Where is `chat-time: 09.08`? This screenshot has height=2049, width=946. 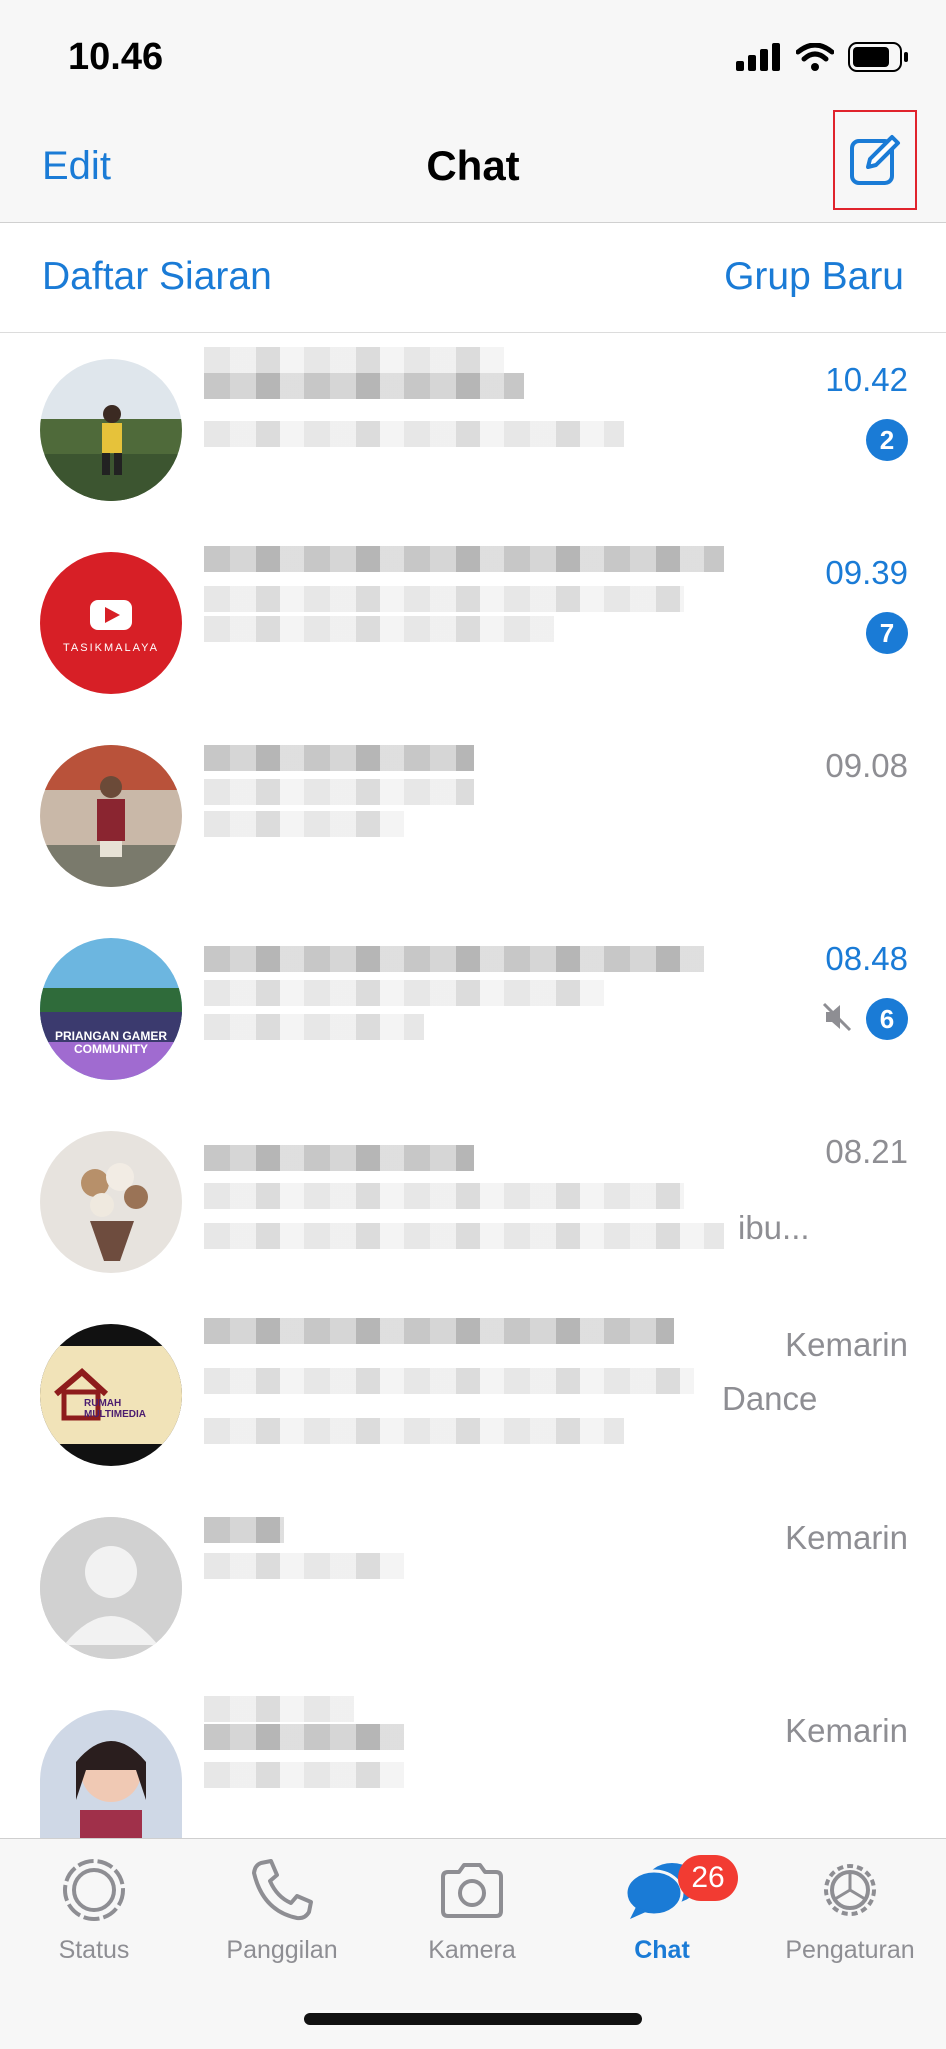 chat-time: 09.08 is located at coordinates (866, 765).